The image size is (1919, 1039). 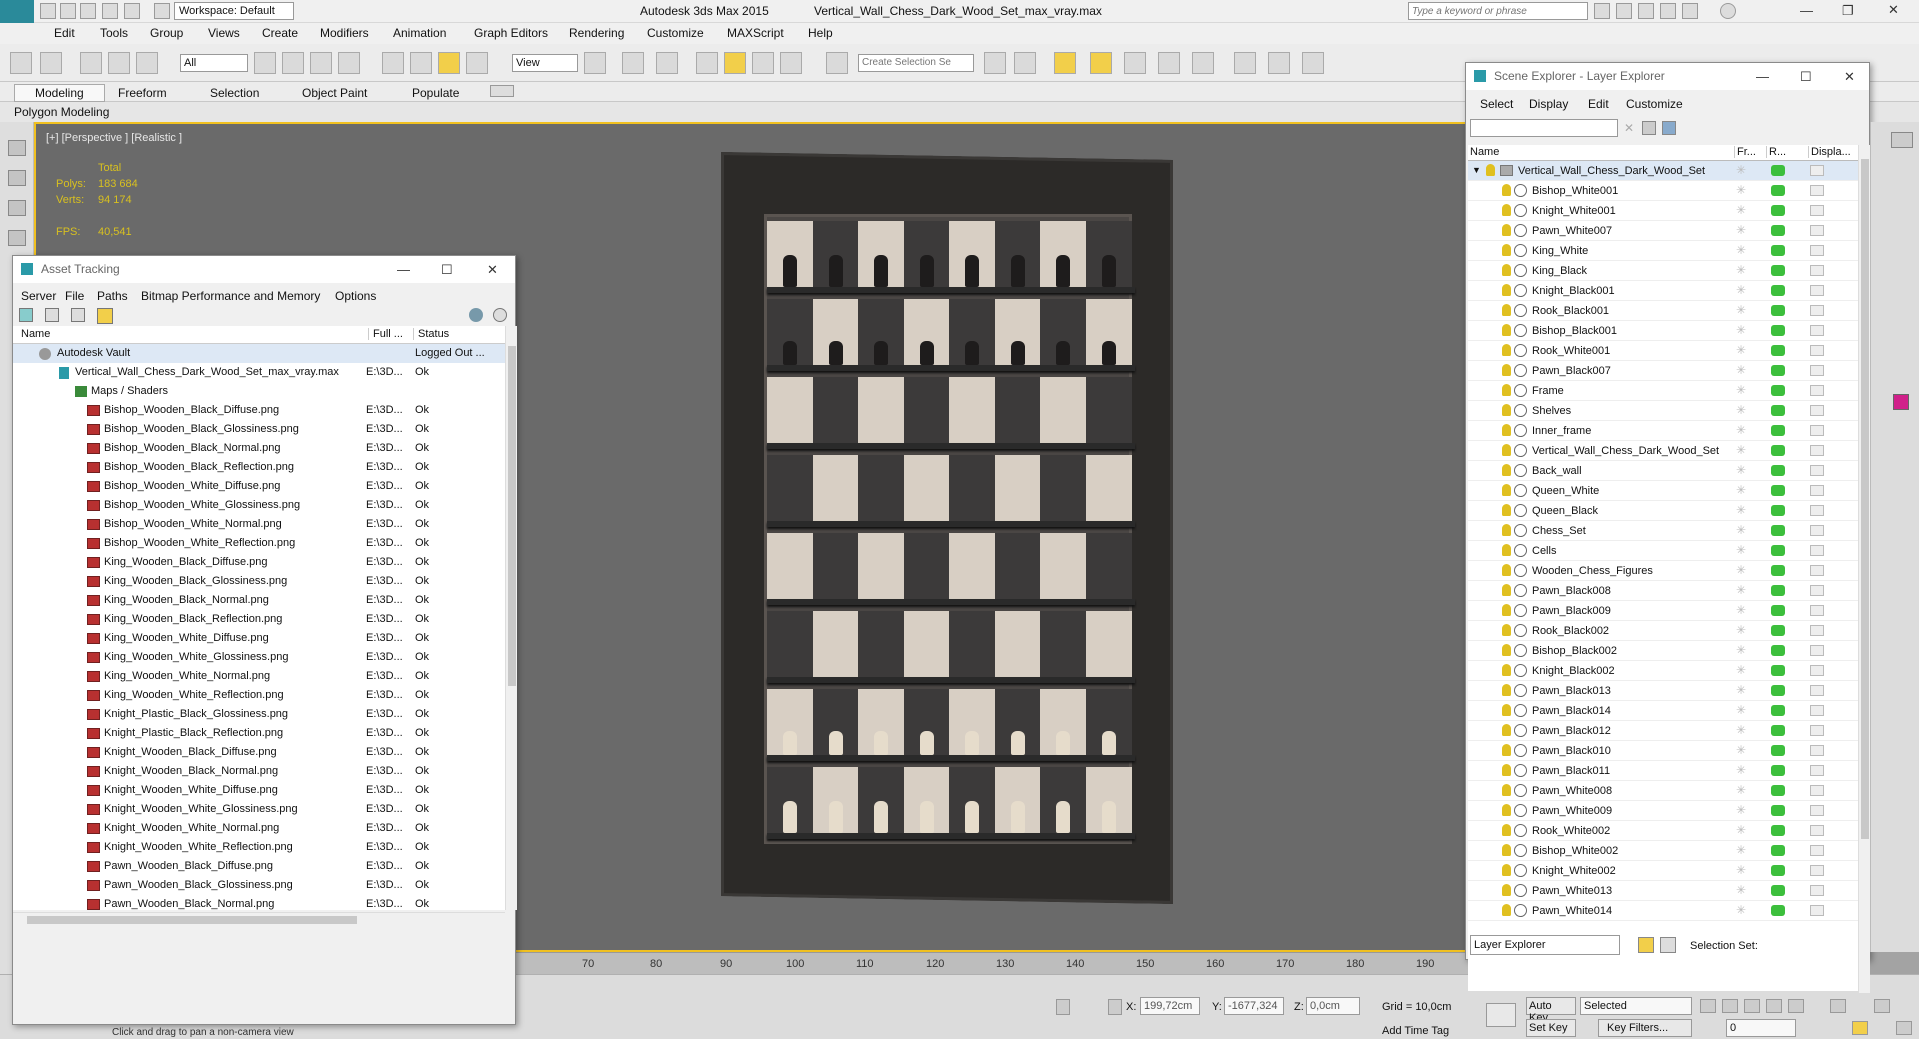 I want to click on tab-modeling: Modeling, so click(x=59, y=93).